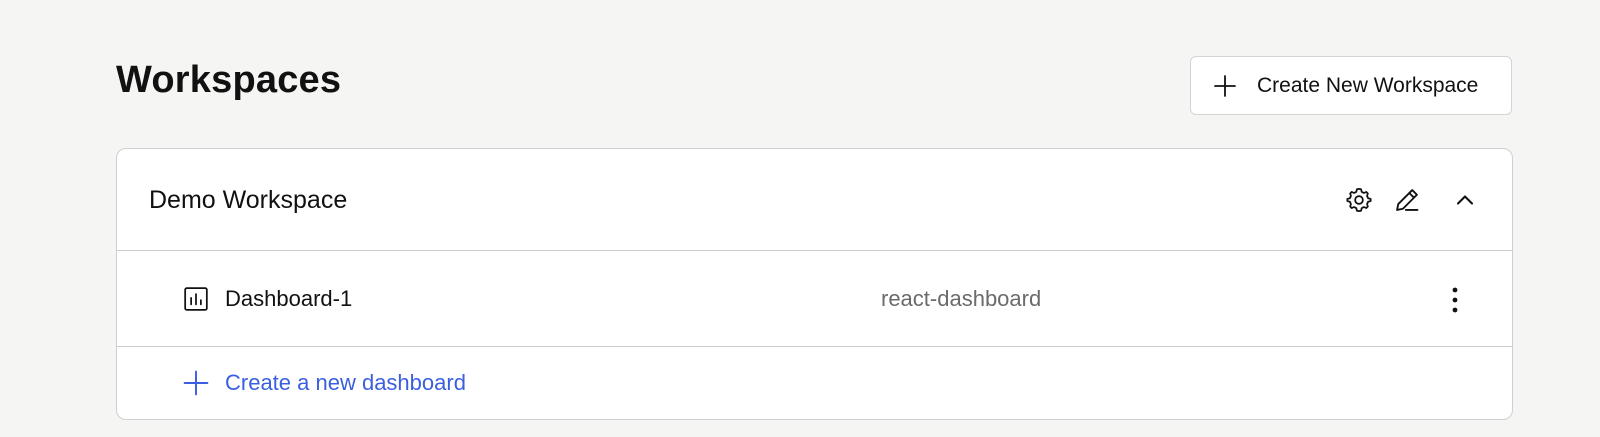 The width and height of the screenshot is (1600, 437). Describe the element at coordinates (1407, 200) in the screenshot. I see `pencil-icon` at that location.